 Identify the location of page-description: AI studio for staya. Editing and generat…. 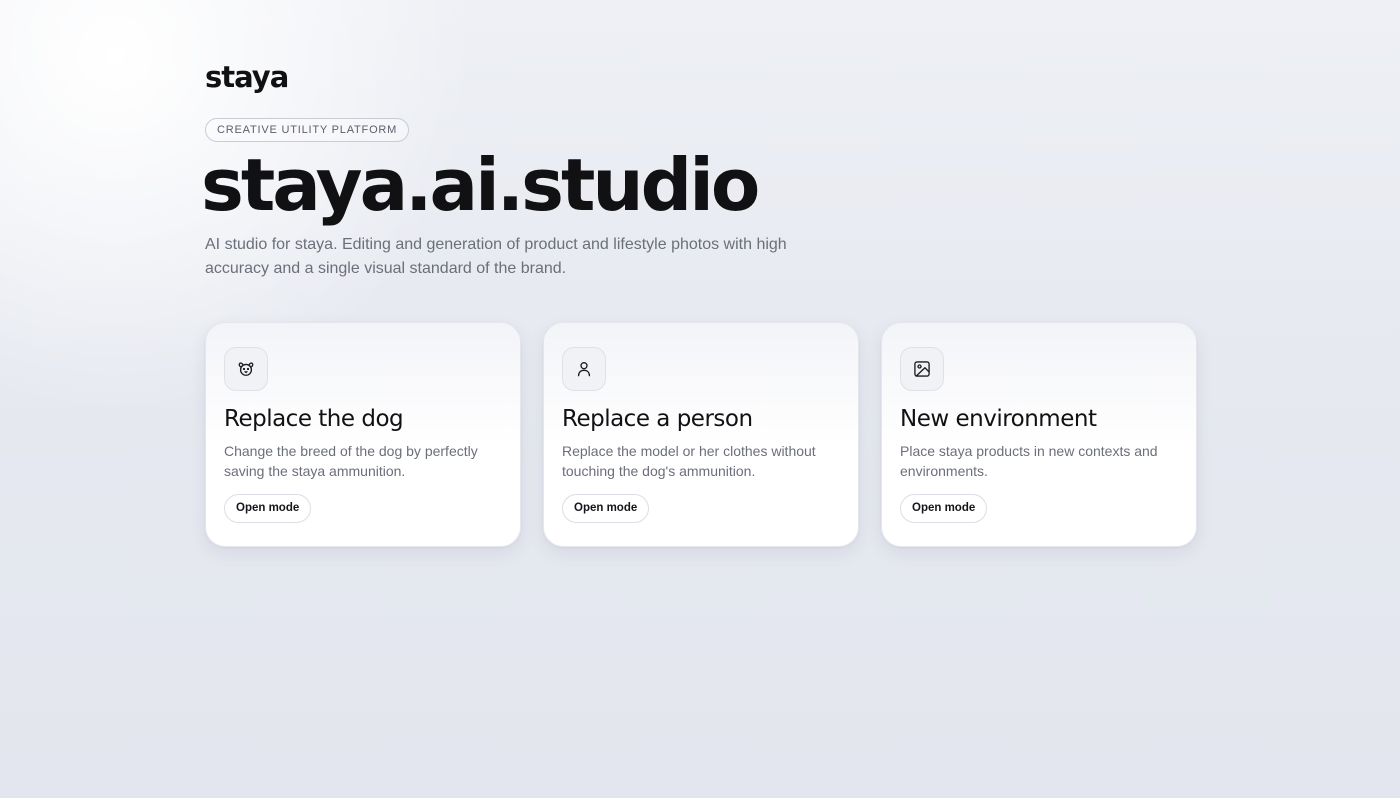
(496, 256).